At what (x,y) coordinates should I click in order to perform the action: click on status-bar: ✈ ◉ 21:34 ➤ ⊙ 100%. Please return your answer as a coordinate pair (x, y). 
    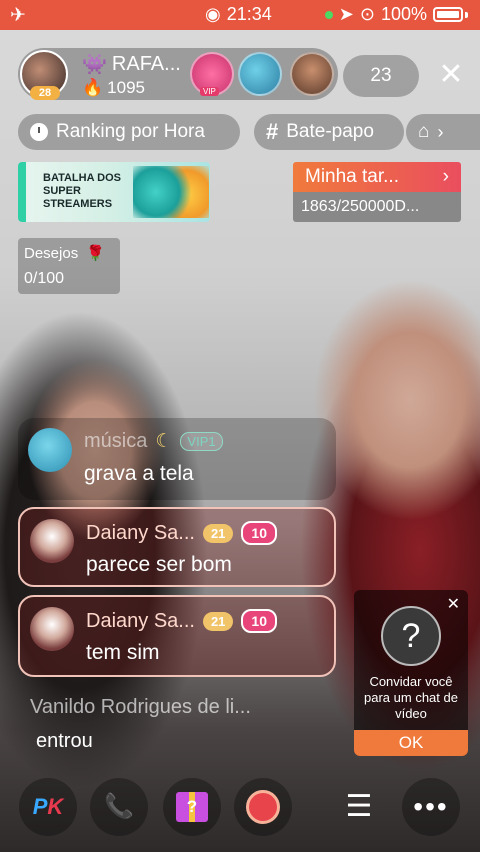
    Looking at the image, I should click on (240, 15).